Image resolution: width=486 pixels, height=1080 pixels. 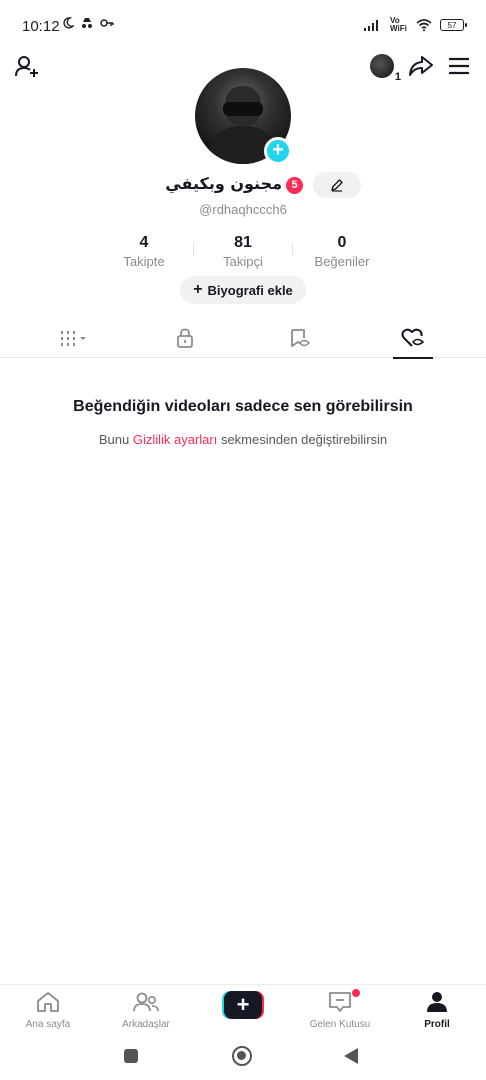 What do you see at coordinates (107, 23) in the screenshot?
I see `key-icon` at bounding box center [107, 23].